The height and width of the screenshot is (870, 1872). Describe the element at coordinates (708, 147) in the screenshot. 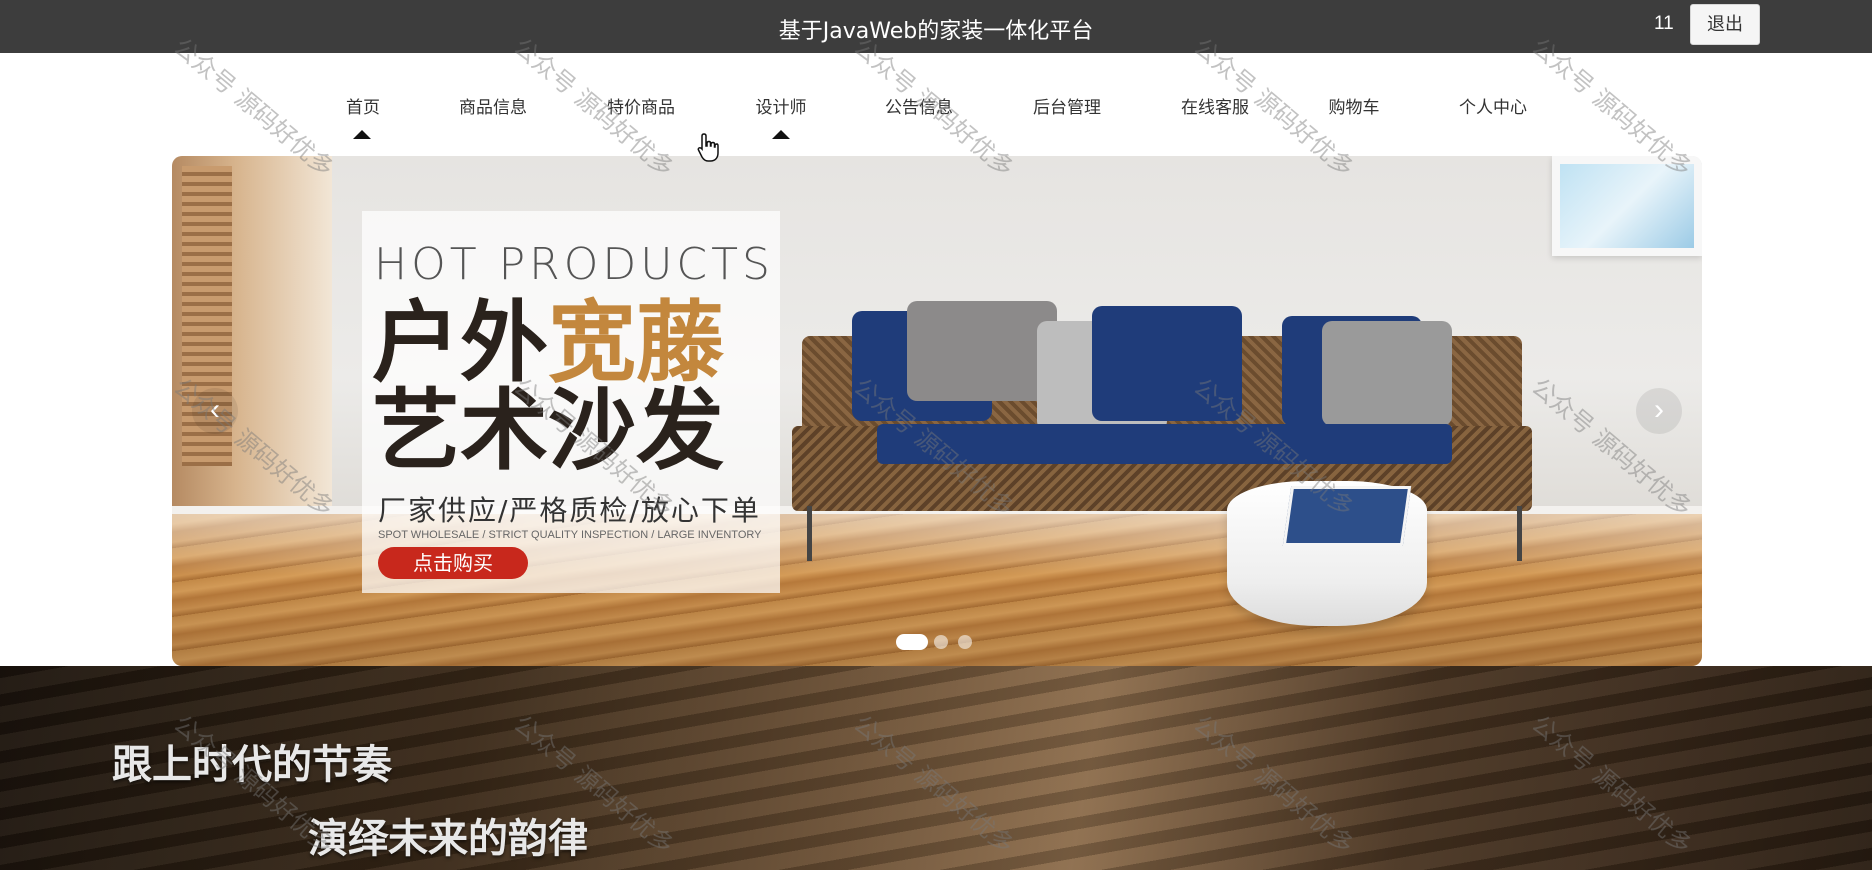

I see `hand-cursor-icon` at that location.